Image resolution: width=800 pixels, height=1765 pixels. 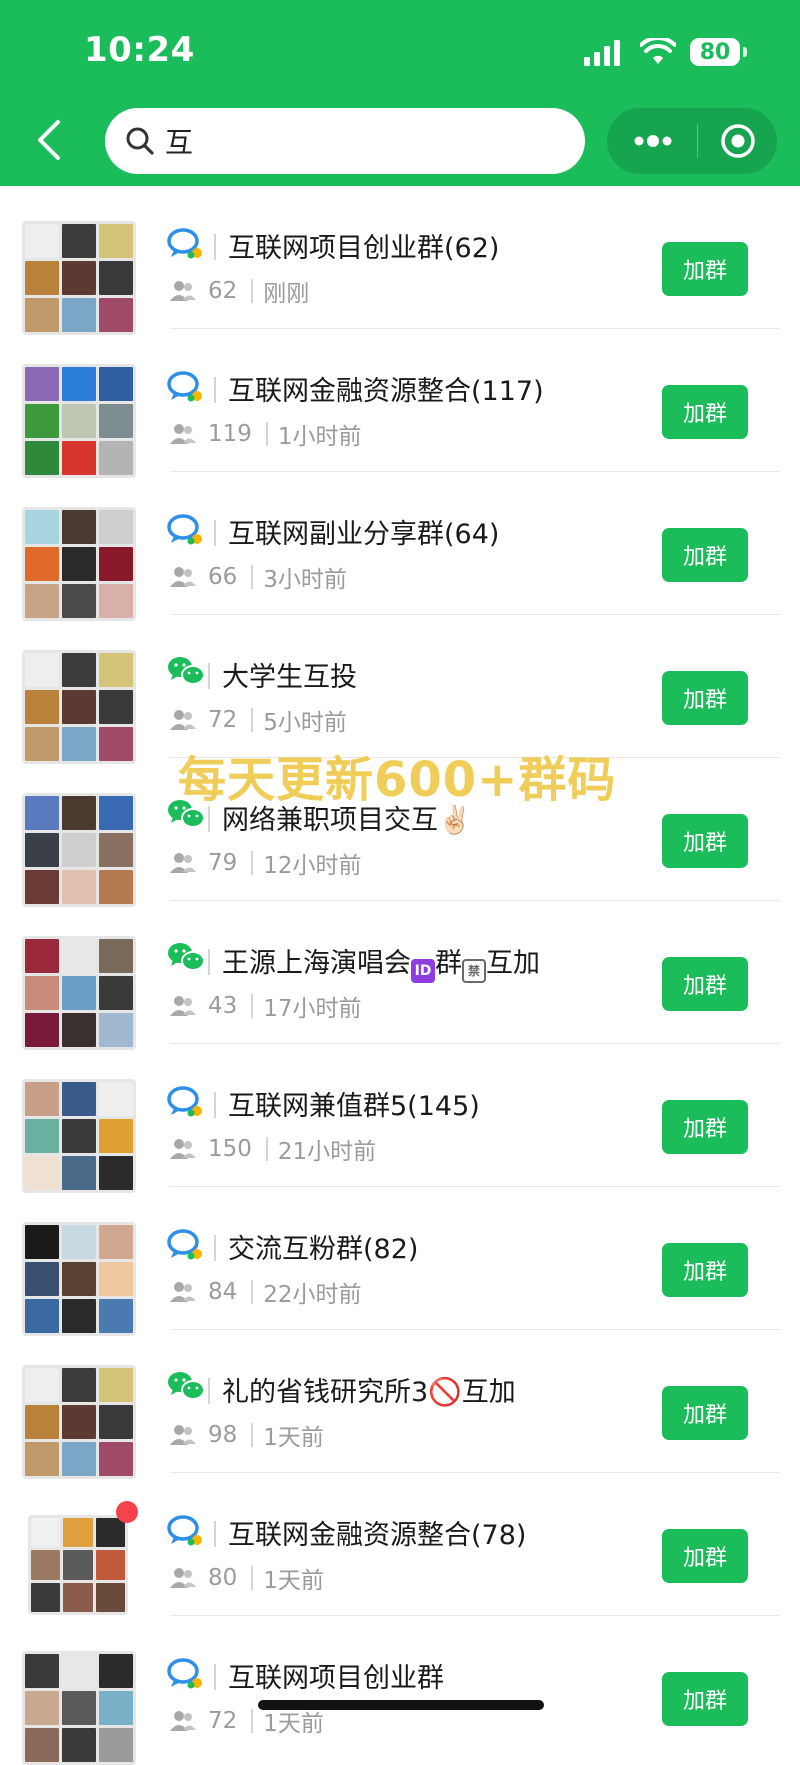 I want to click on group-meta: 80 1天前, so click(x=247, y=1578).